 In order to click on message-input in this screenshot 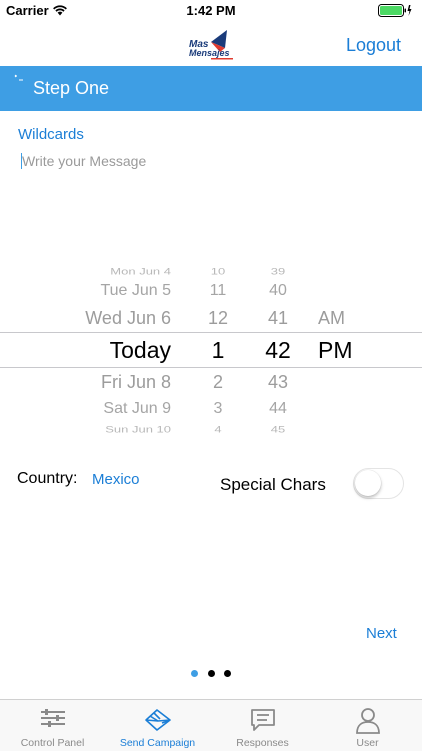, I will do `click(212, 161)`.